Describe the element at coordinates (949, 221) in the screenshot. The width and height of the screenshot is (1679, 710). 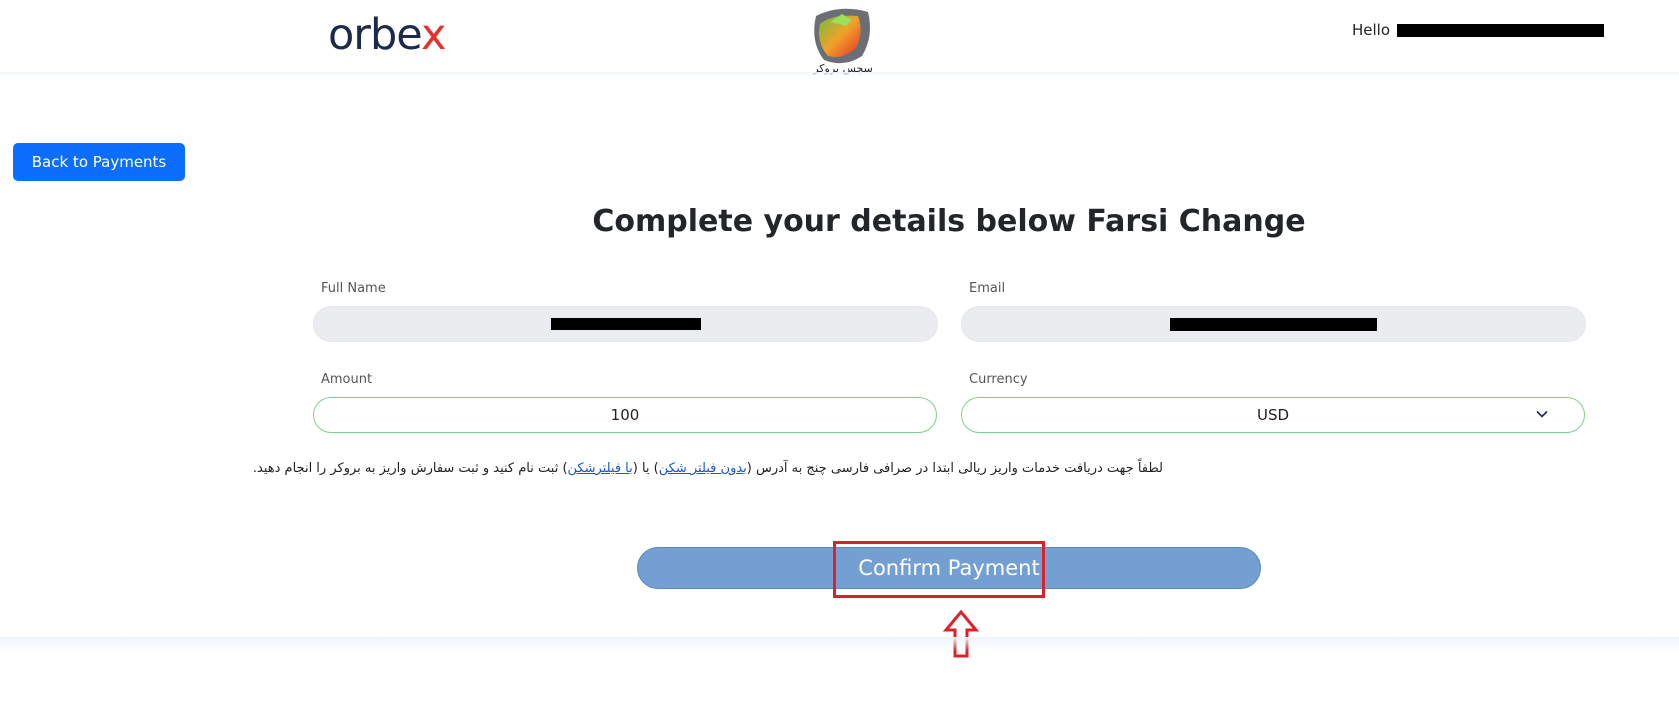
I see `page-title: Complete your details below Farsi Change` at that location.